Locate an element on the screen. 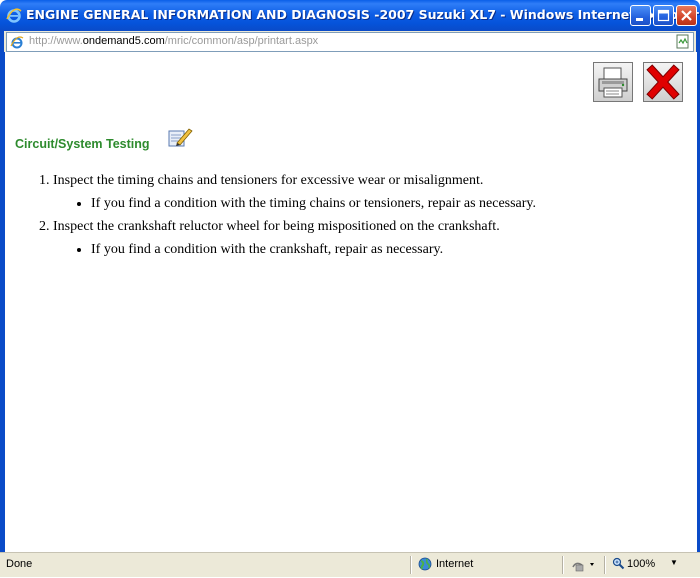 This screenshot has height=578, width=700. minimize-icon is located at coordinates (639, 19).